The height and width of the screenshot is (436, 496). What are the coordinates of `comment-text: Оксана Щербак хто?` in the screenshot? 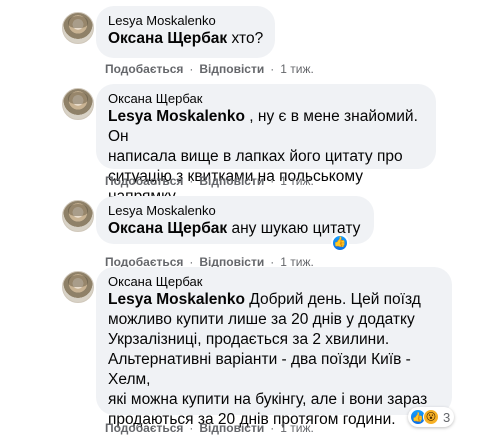 It's located at (186, 38).